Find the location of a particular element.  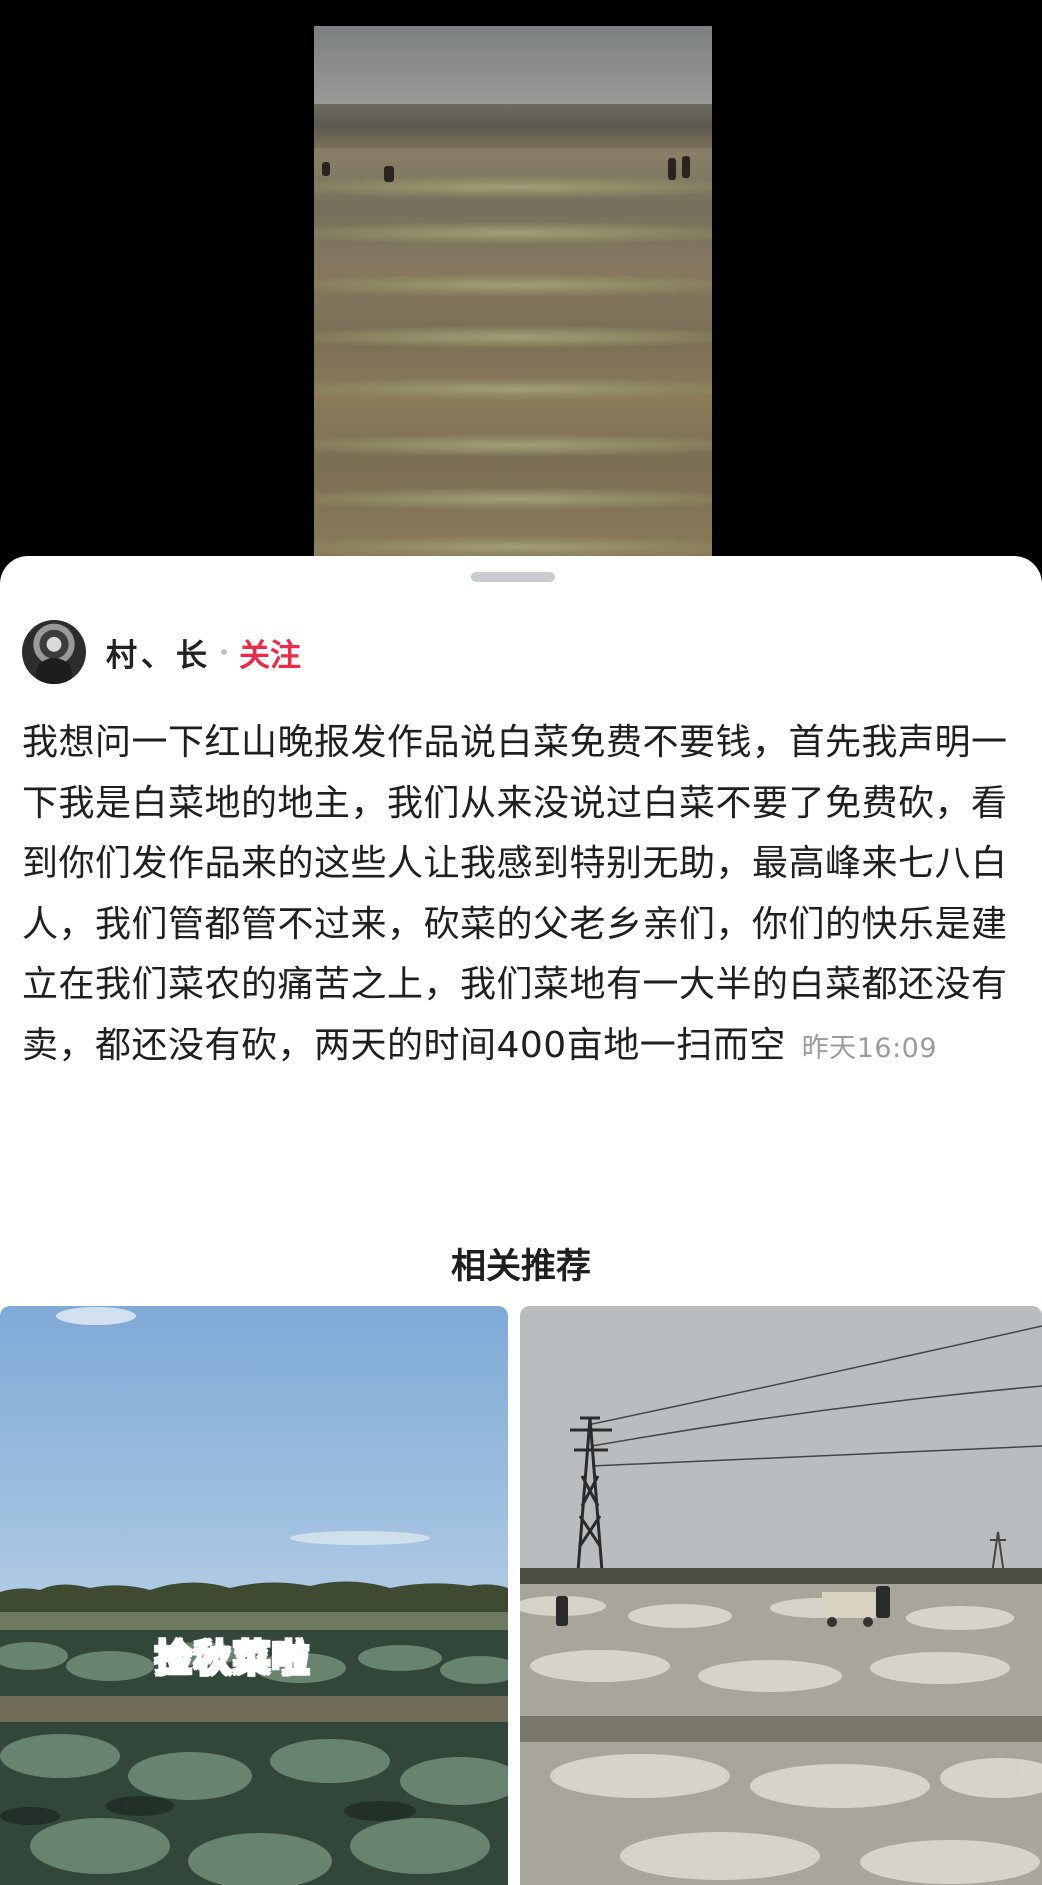

follow-button: 关注 is located at coordinates (270, 652).